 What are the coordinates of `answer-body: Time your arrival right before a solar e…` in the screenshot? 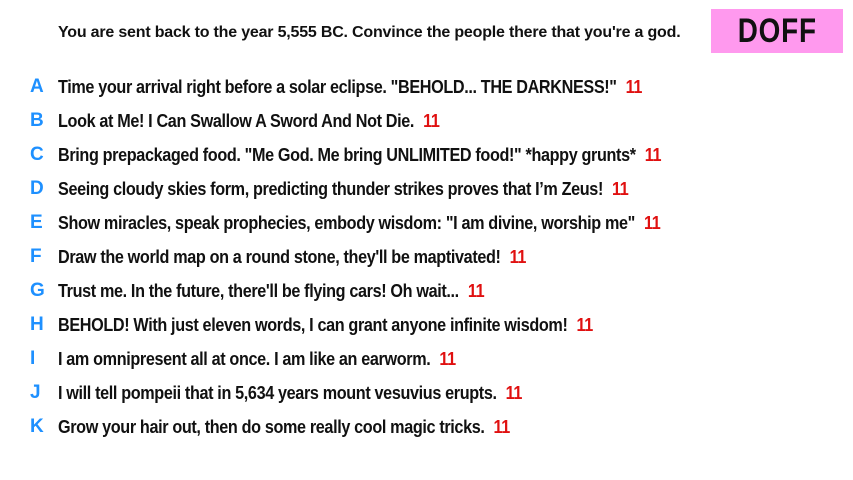 It's located at (350, 87).